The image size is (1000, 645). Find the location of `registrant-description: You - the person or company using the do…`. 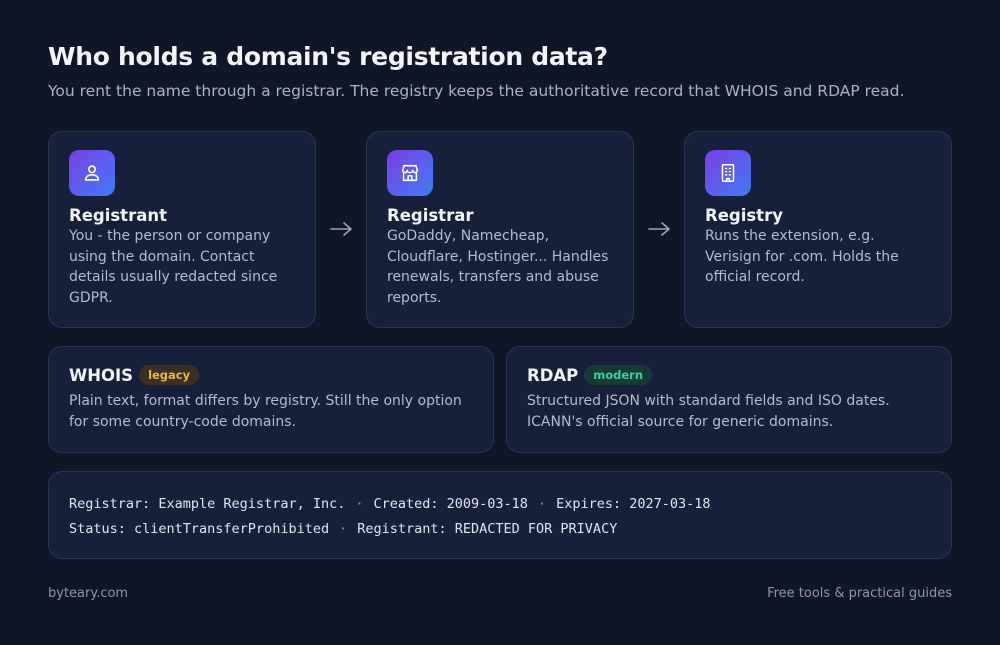

registrant-description: You - the person or company using the do… is located at coordinates (173, 267).